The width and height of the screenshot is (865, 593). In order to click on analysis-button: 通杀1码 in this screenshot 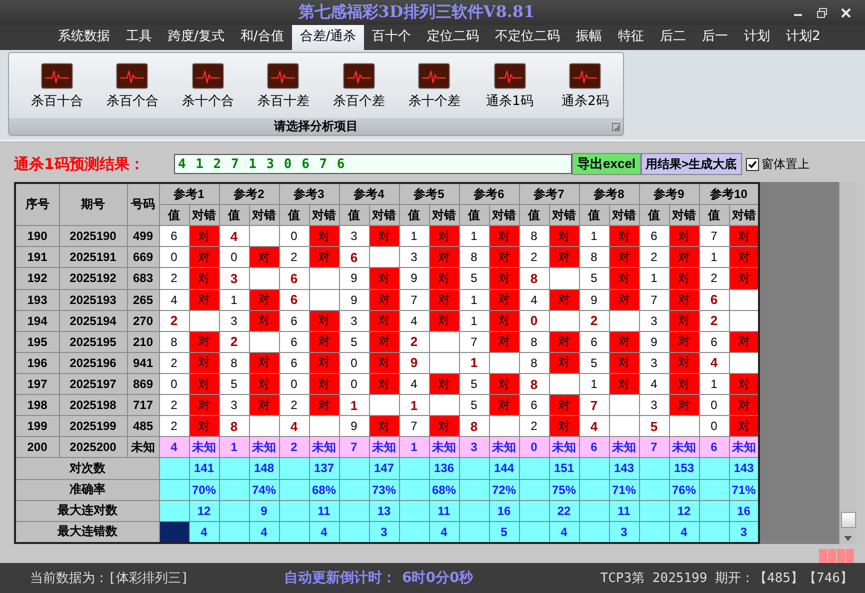, I will do `click(510, 90)`.